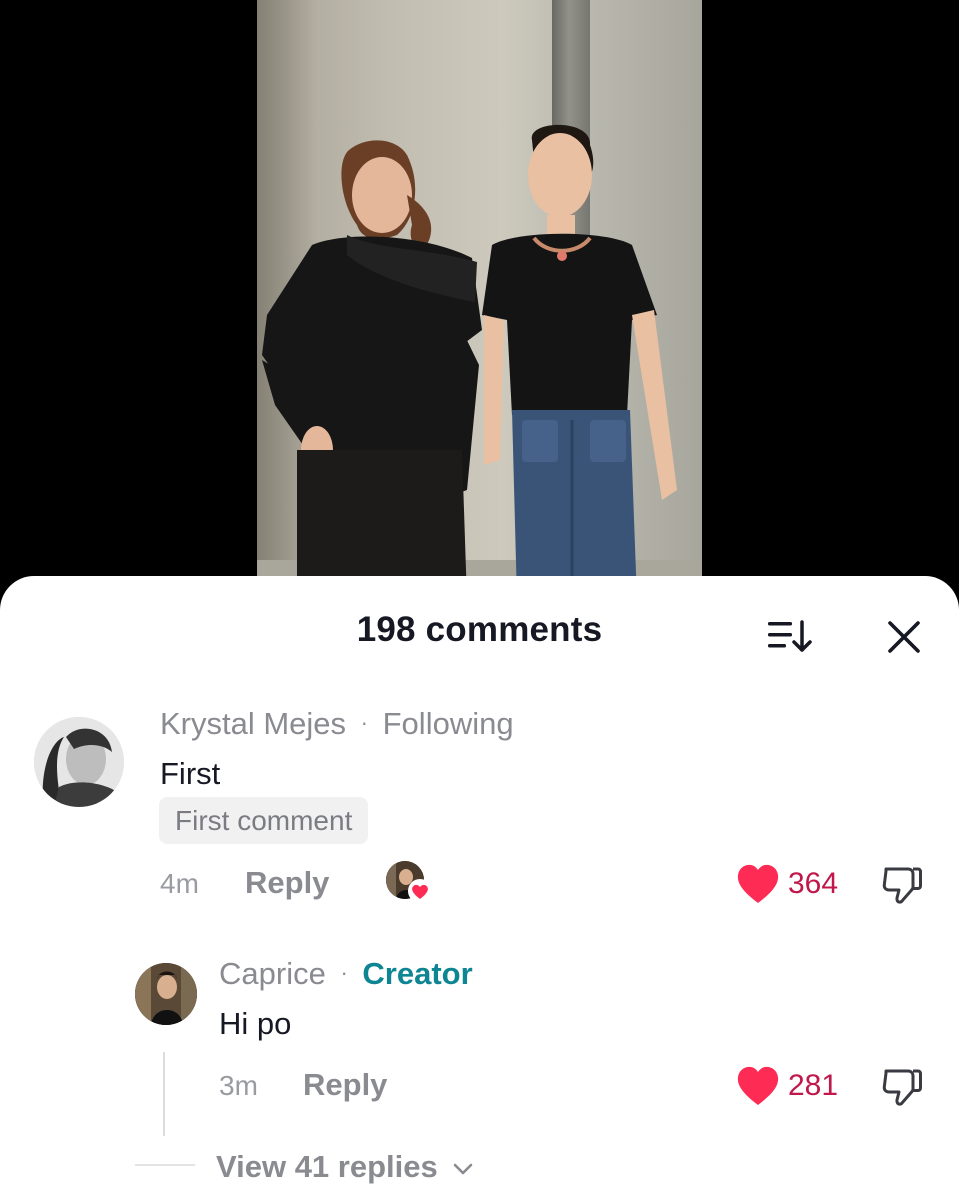 This screenshot has width=959, height=1200. I want to click on comments-count-title: 198 comments, so click(479, 629).